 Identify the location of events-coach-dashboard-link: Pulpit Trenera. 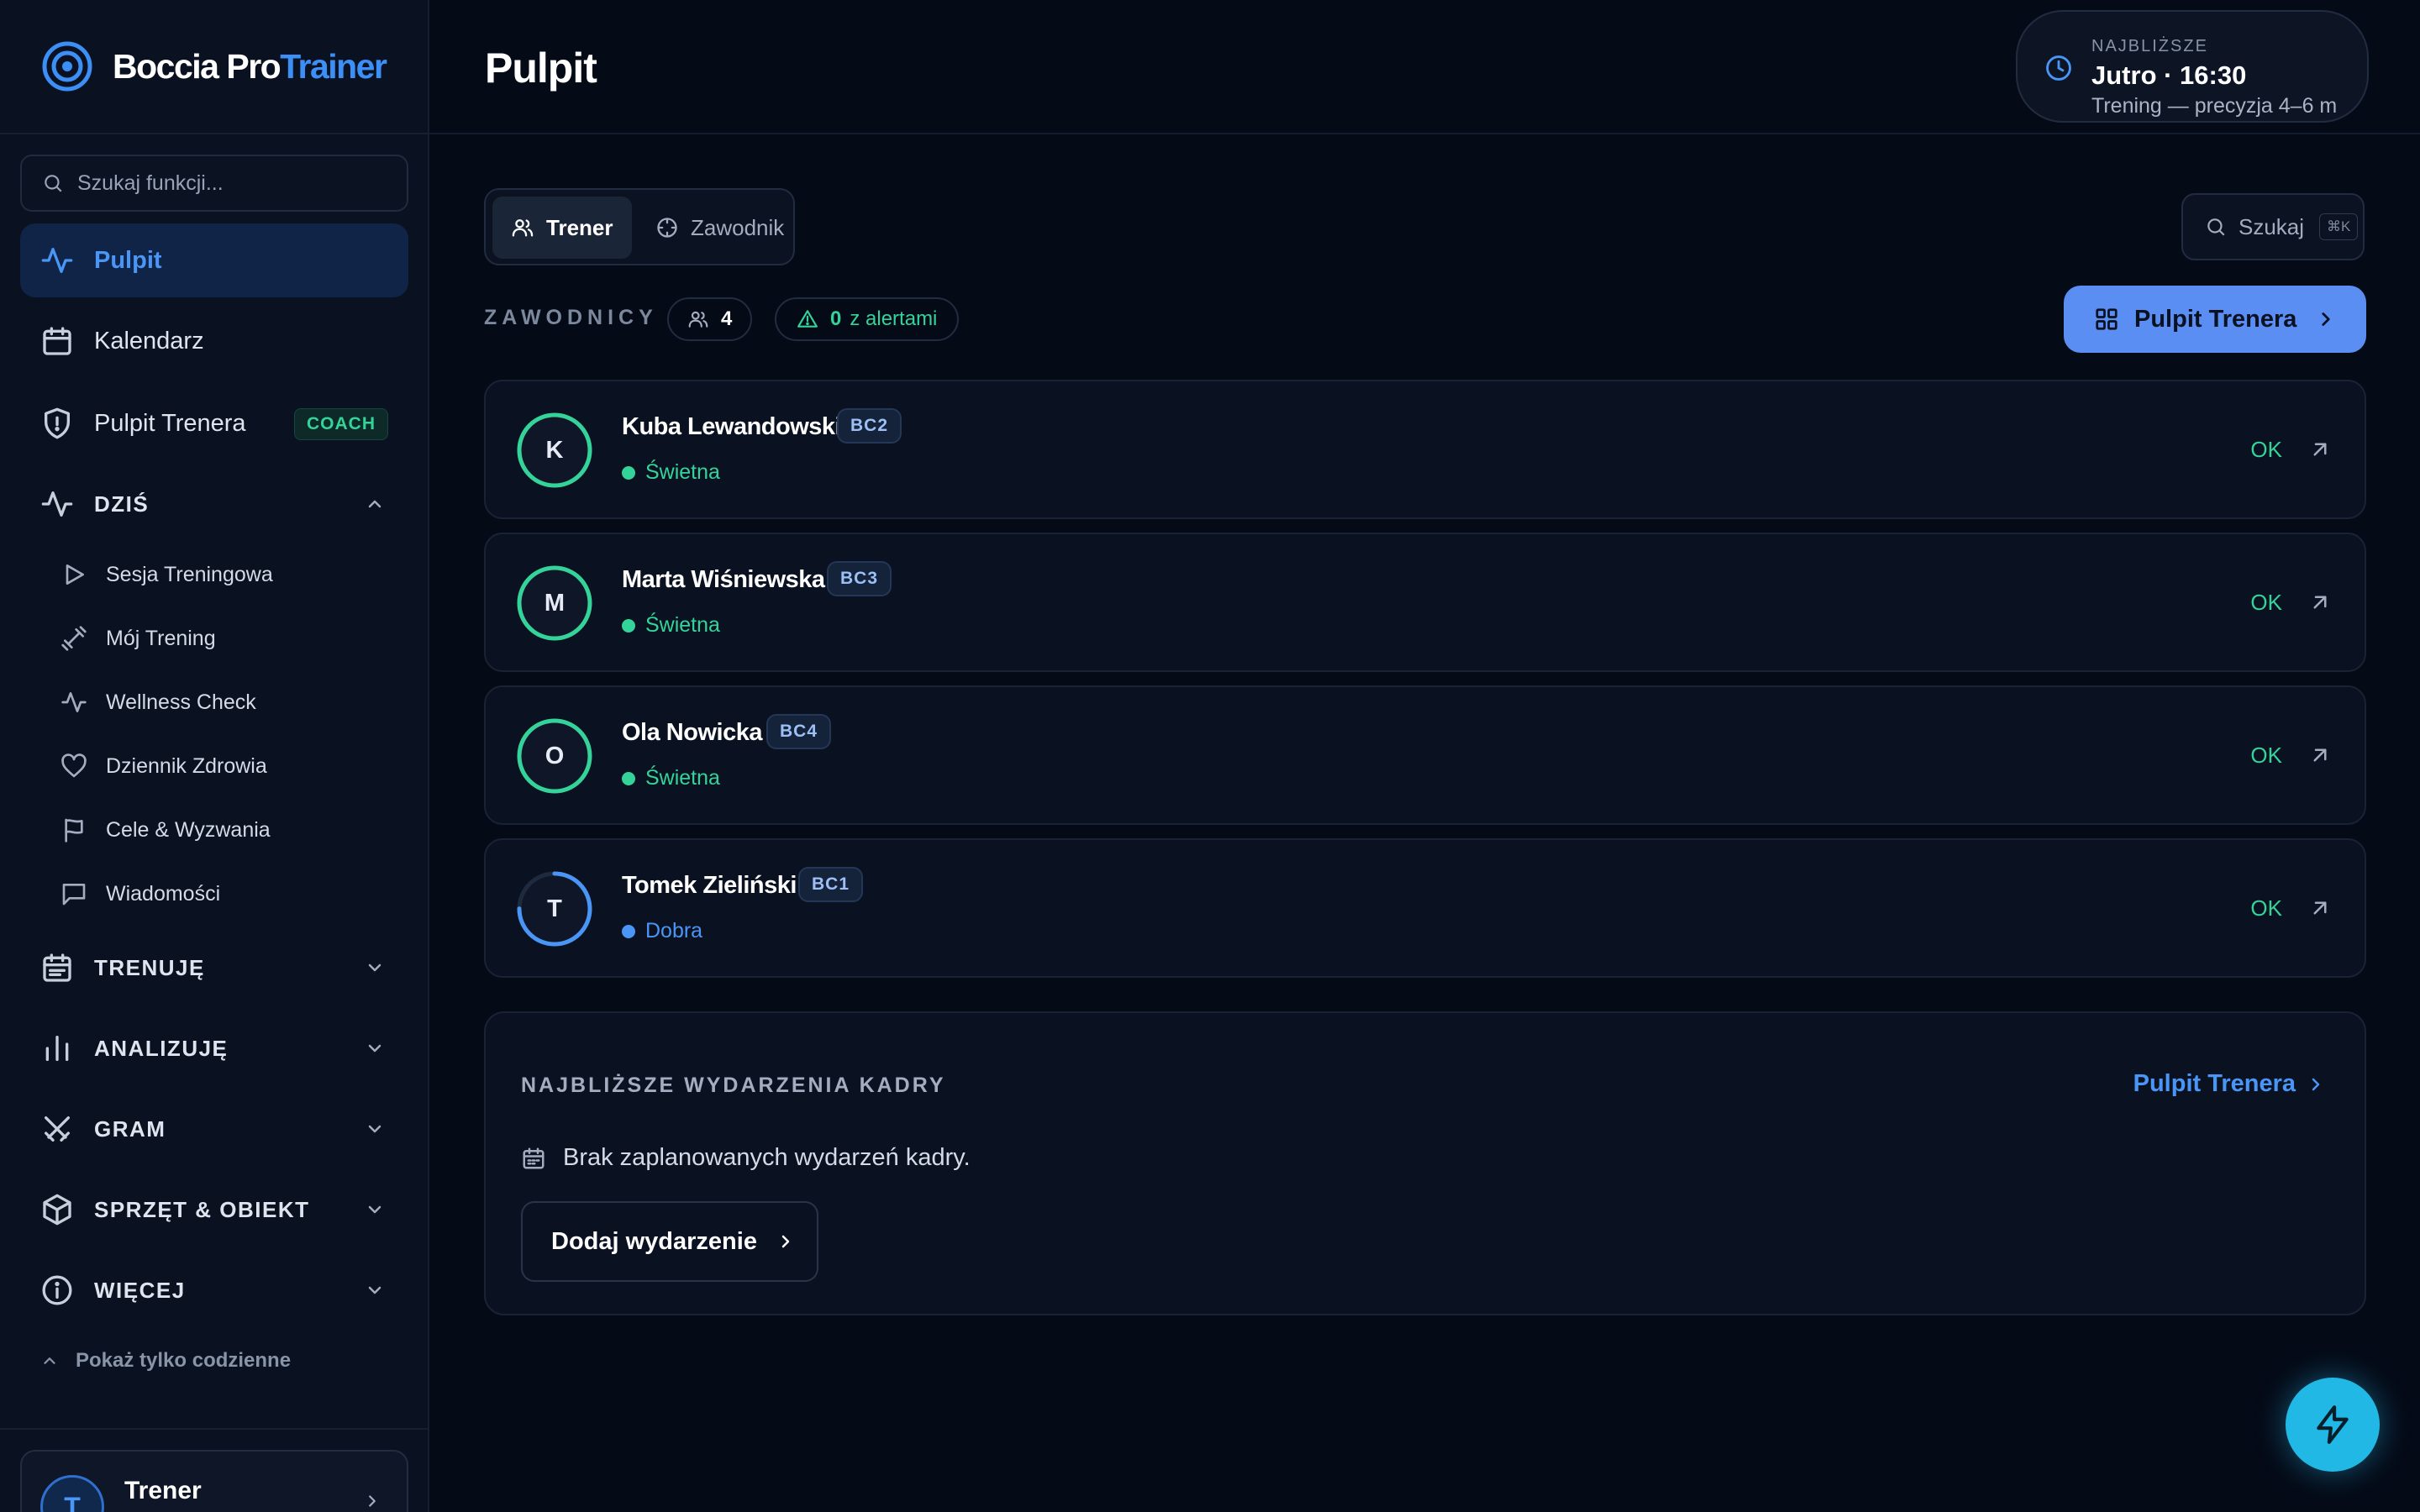
(2229, 1084).